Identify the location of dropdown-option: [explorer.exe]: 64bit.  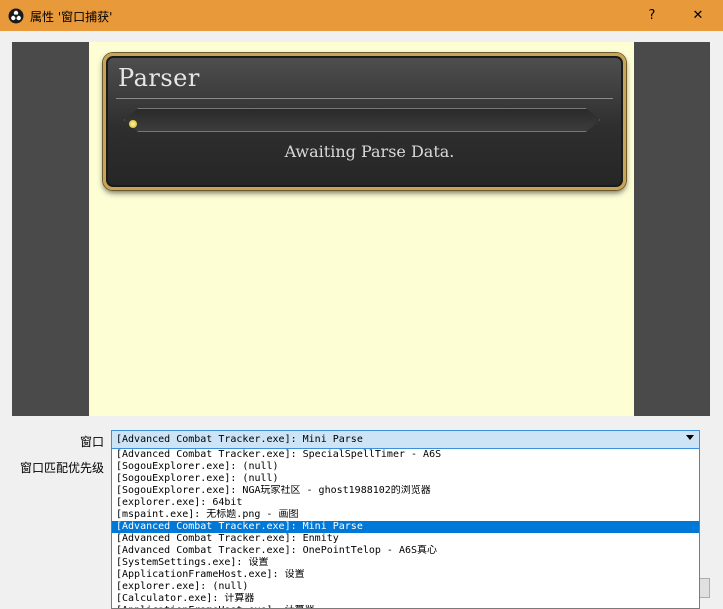
(405, 503).